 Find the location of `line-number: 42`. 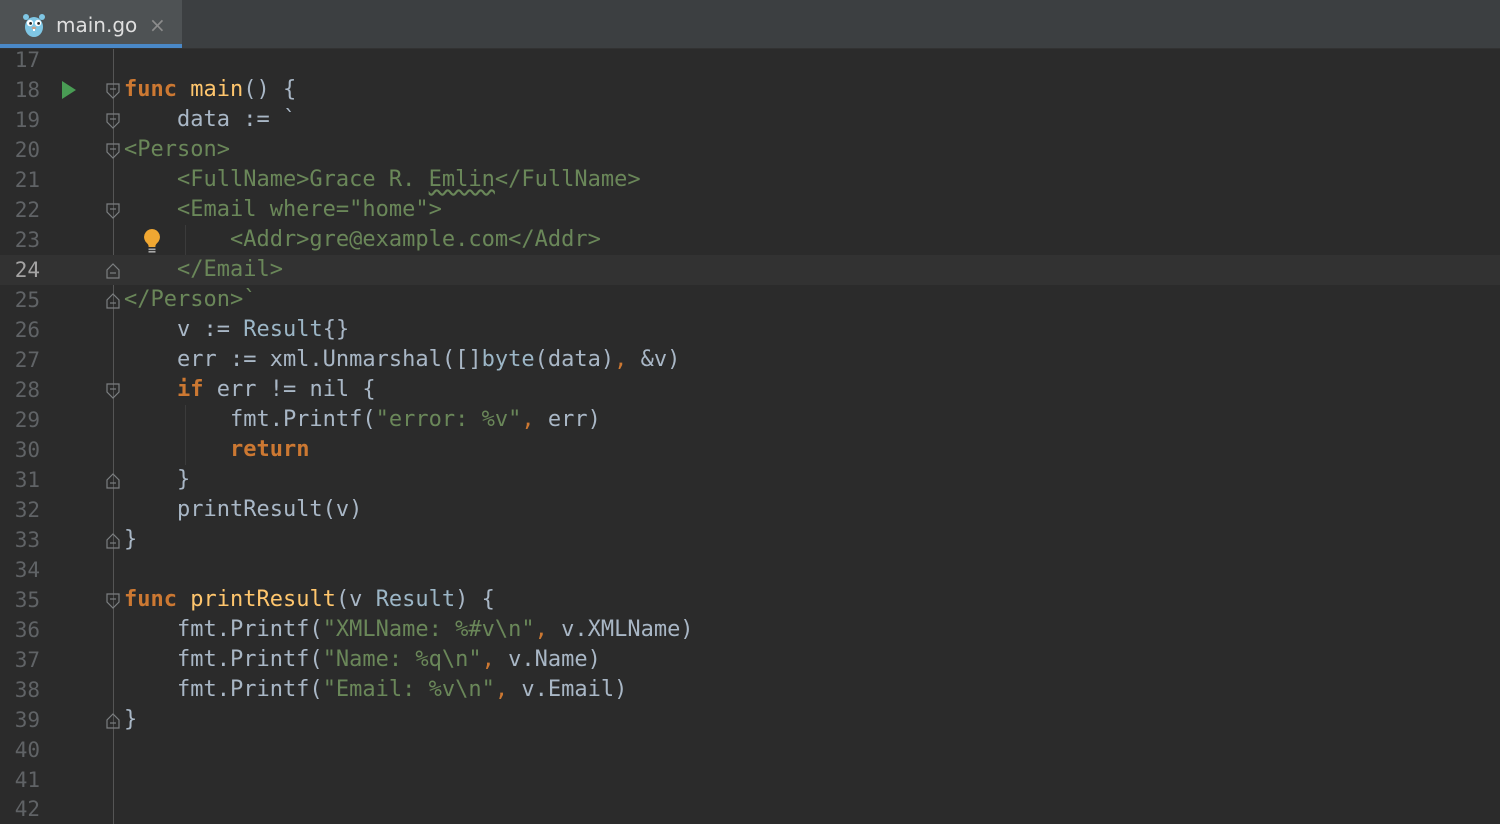

line-number: 42 is located at coordinates (27, 809).